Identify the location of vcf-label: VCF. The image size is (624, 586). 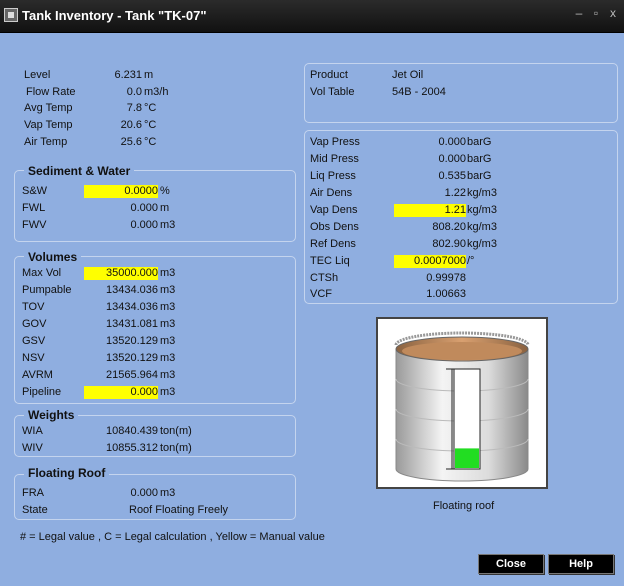
(321, 294).